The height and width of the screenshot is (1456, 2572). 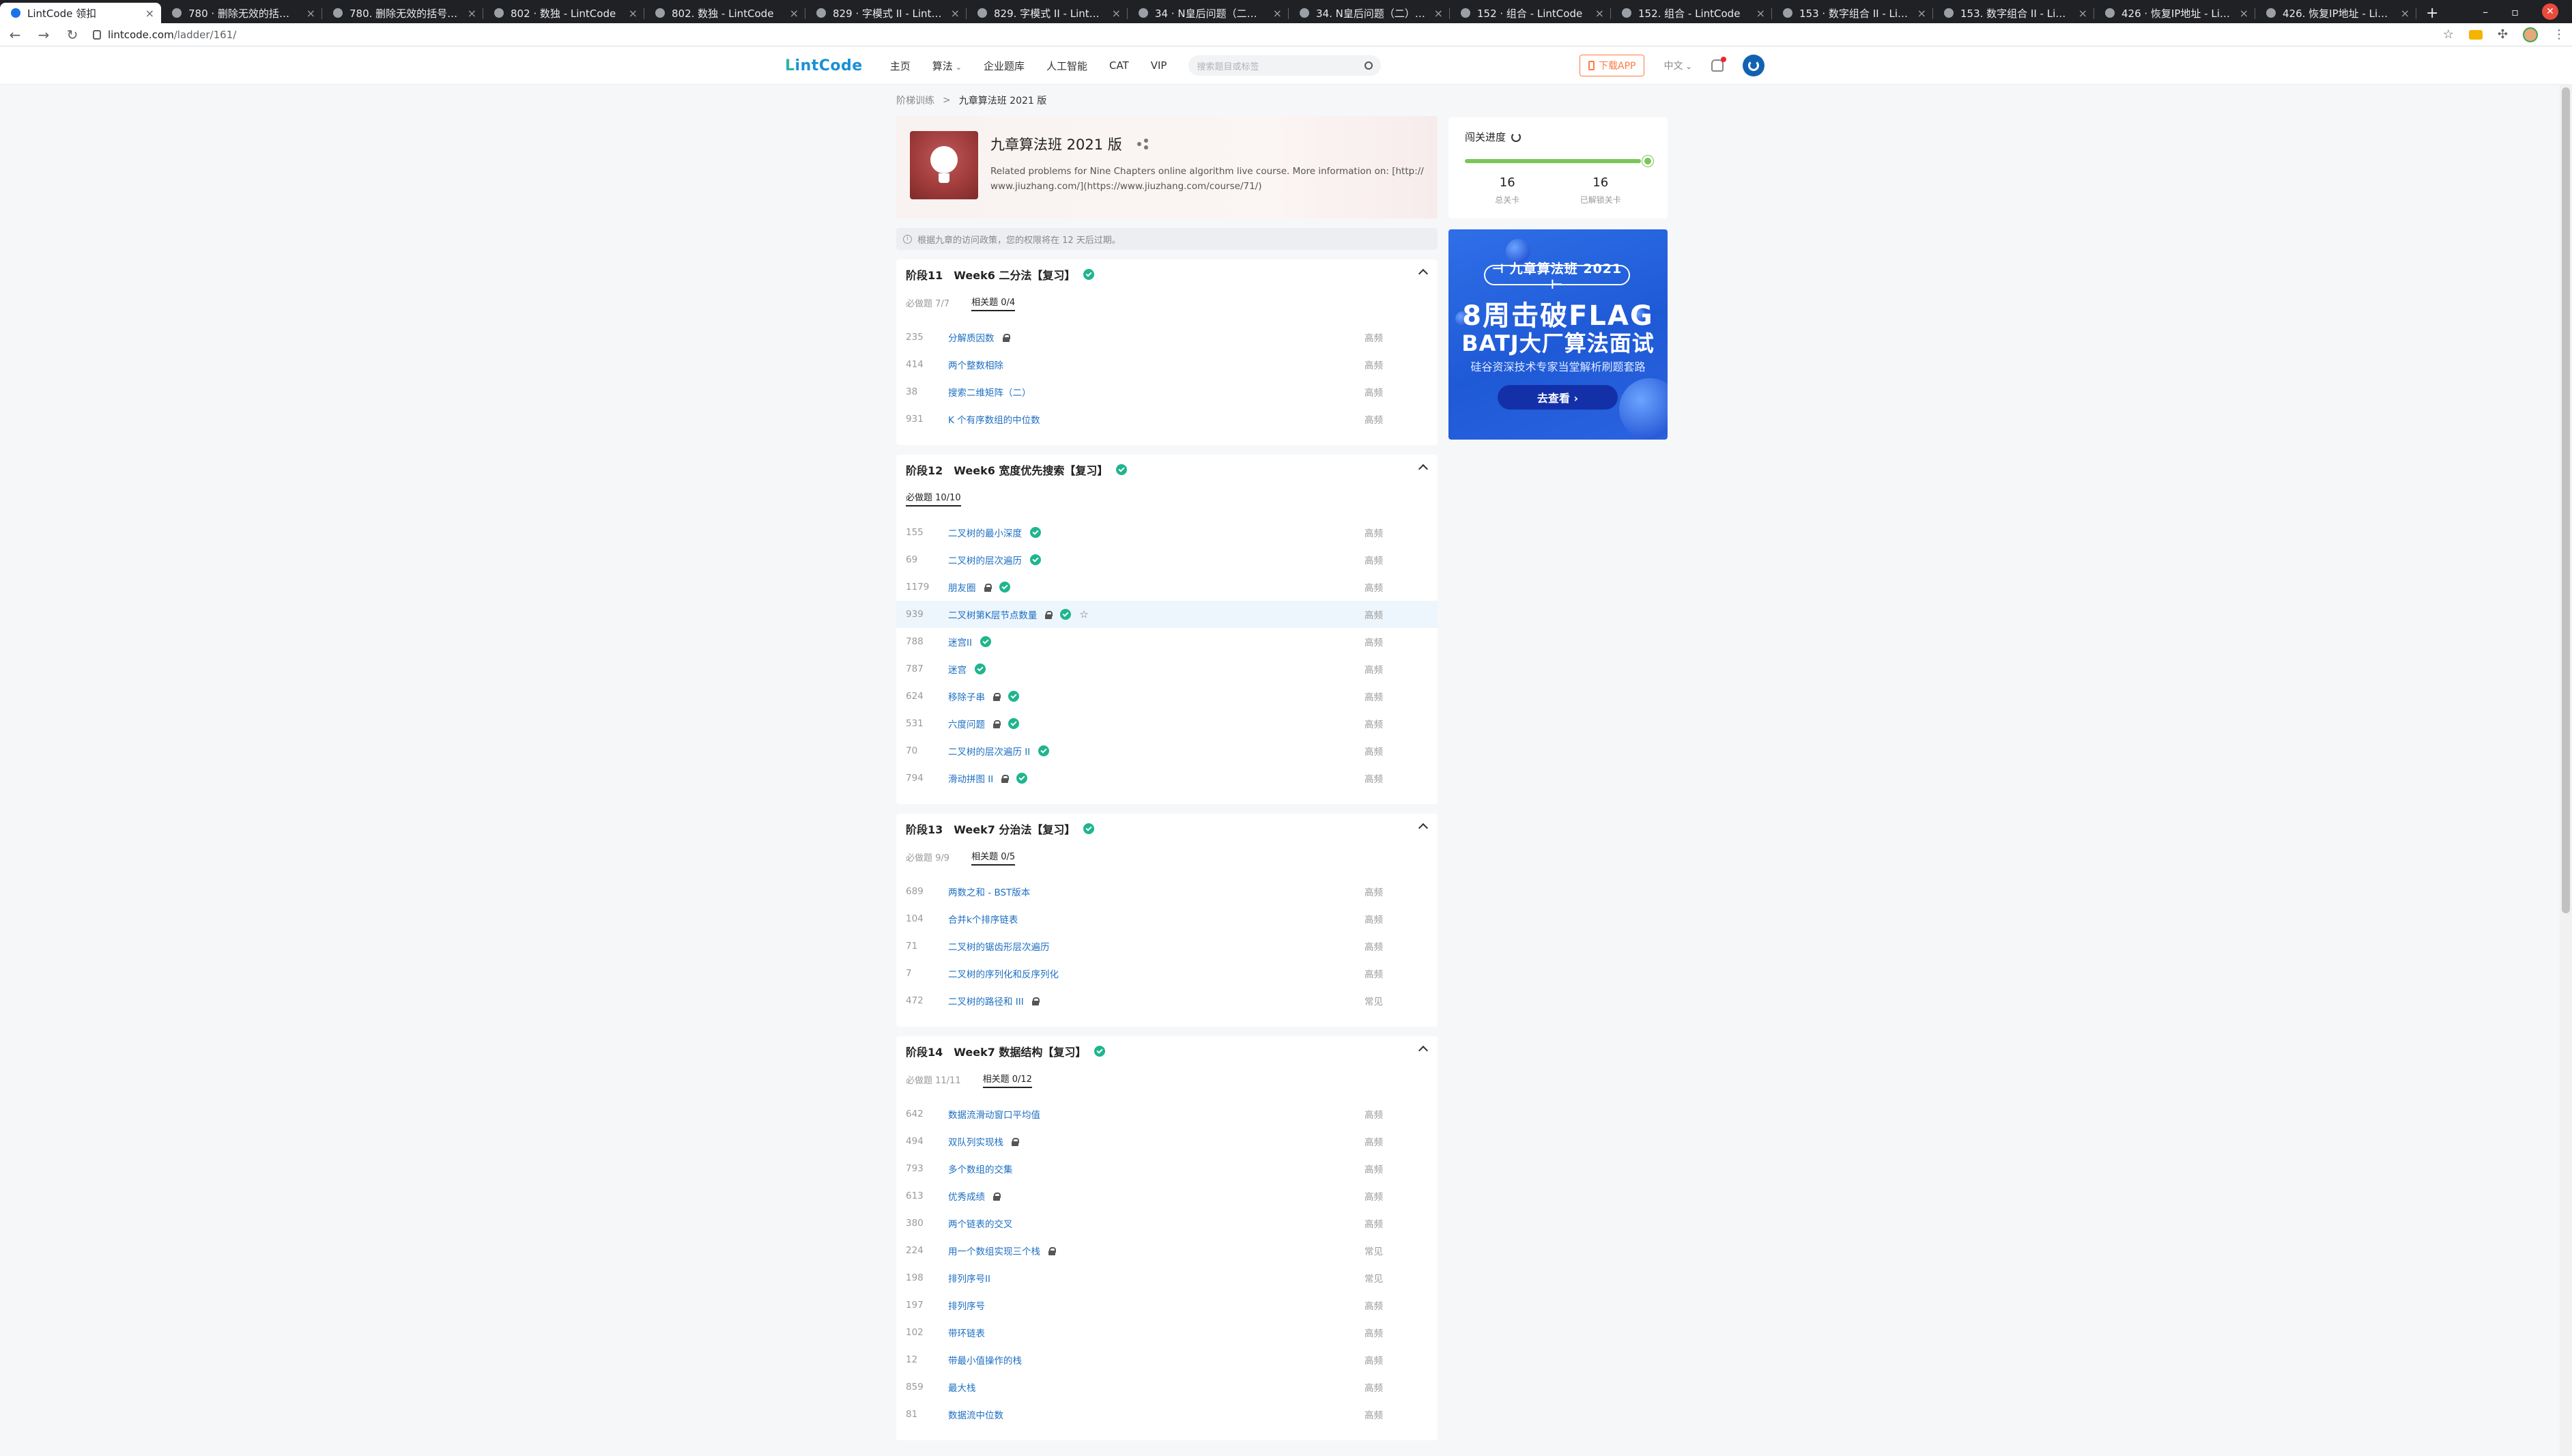 I want to click on browser-tab: 829. 字模式 II - LintCode ×, so click(x=1047, y=13).